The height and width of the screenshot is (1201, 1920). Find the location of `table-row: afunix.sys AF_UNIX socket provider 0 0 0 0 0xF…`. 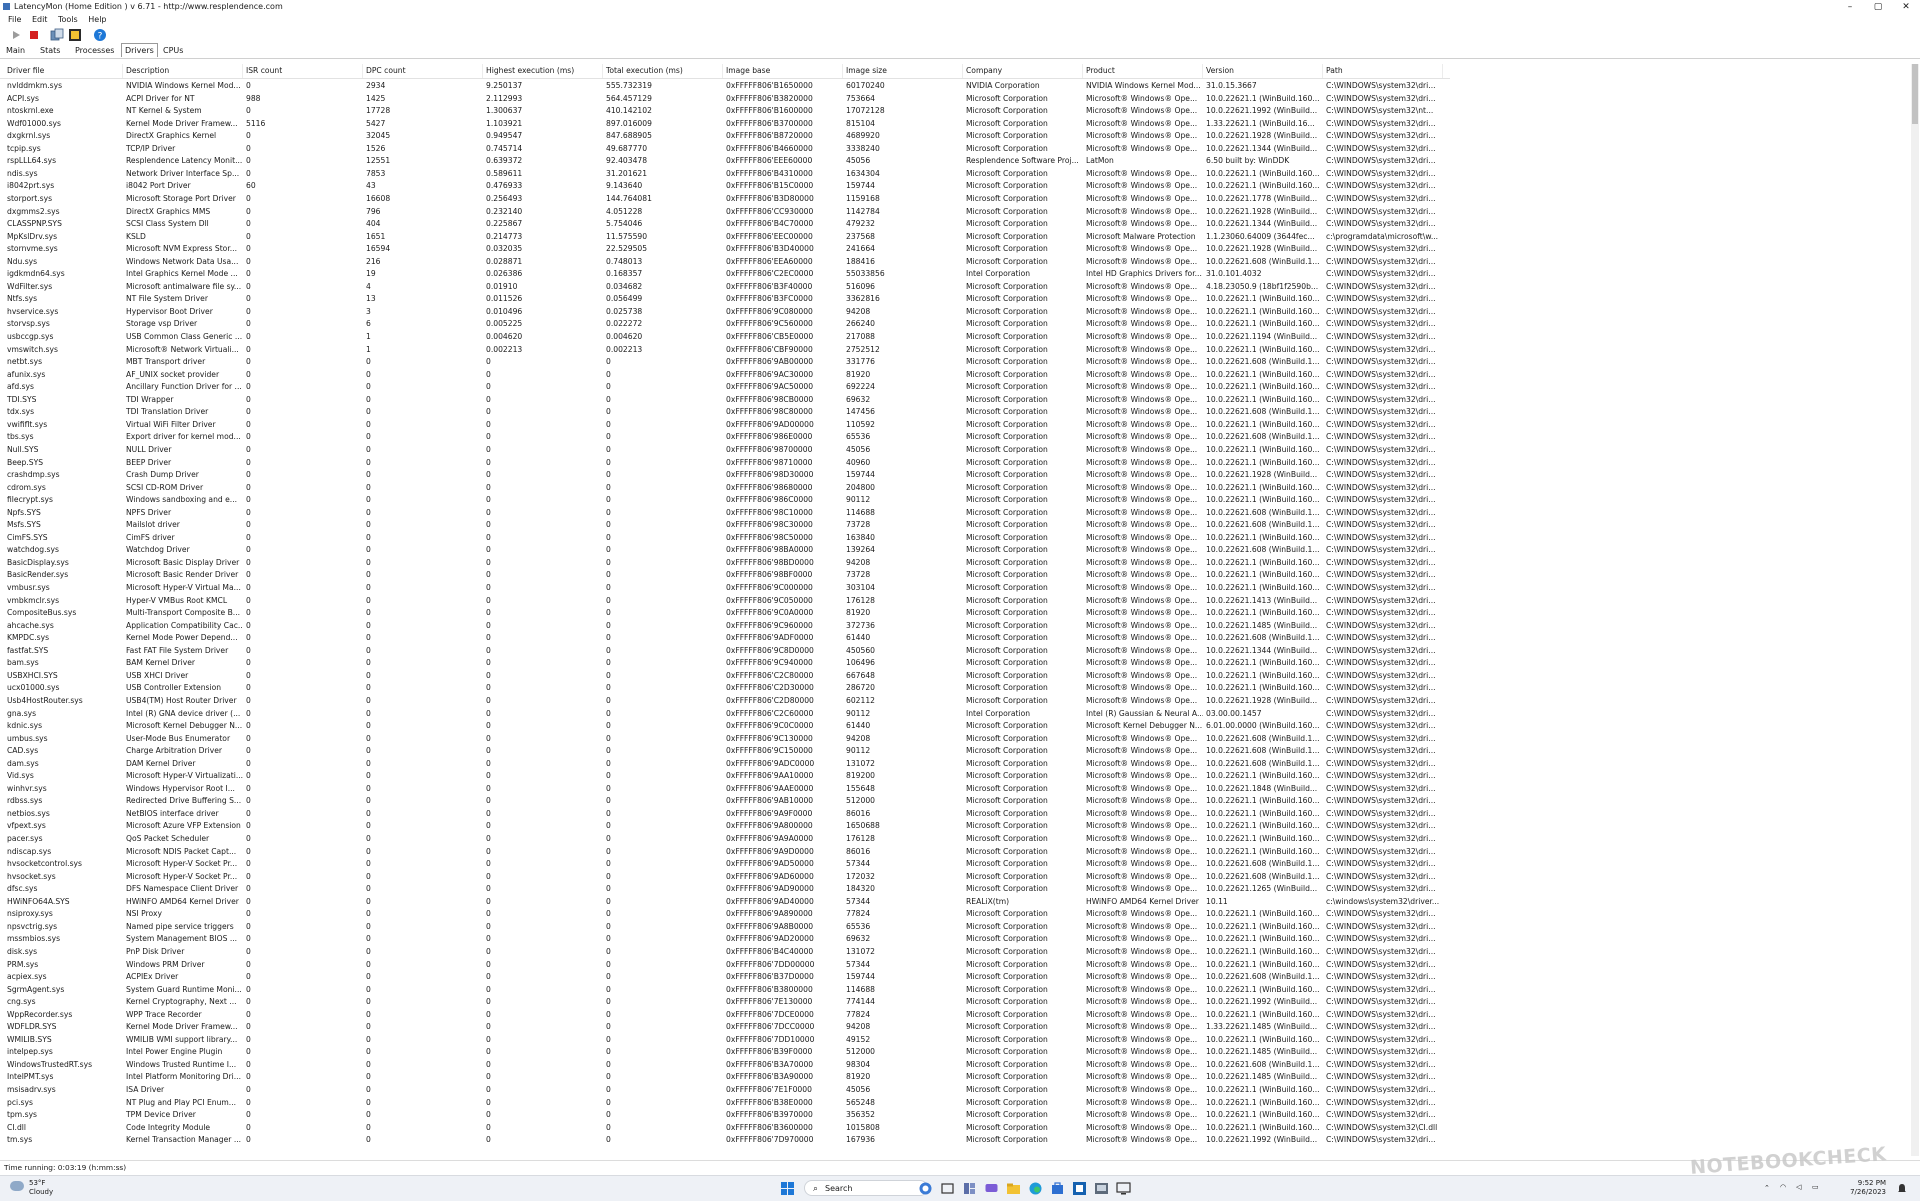

table-row: afunix.sys AF_UNIX socket provider 0 0 0 0 0xF… is located at coordinates (725, 375).